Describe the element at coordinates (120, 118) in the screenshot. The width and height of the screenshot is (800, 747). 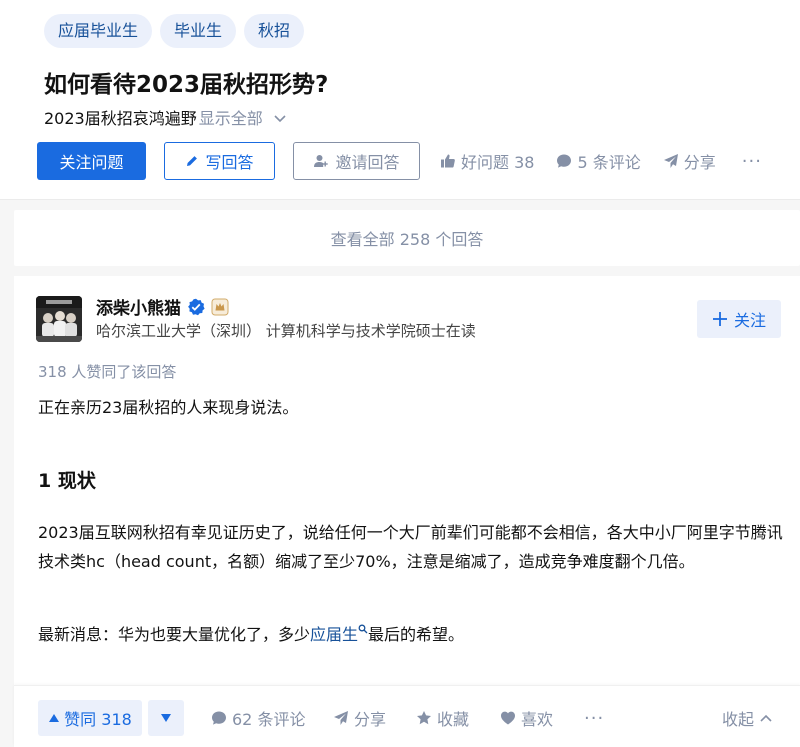
I see `question-detail-text: 2023届秋招哀鸿遍野` at that location.